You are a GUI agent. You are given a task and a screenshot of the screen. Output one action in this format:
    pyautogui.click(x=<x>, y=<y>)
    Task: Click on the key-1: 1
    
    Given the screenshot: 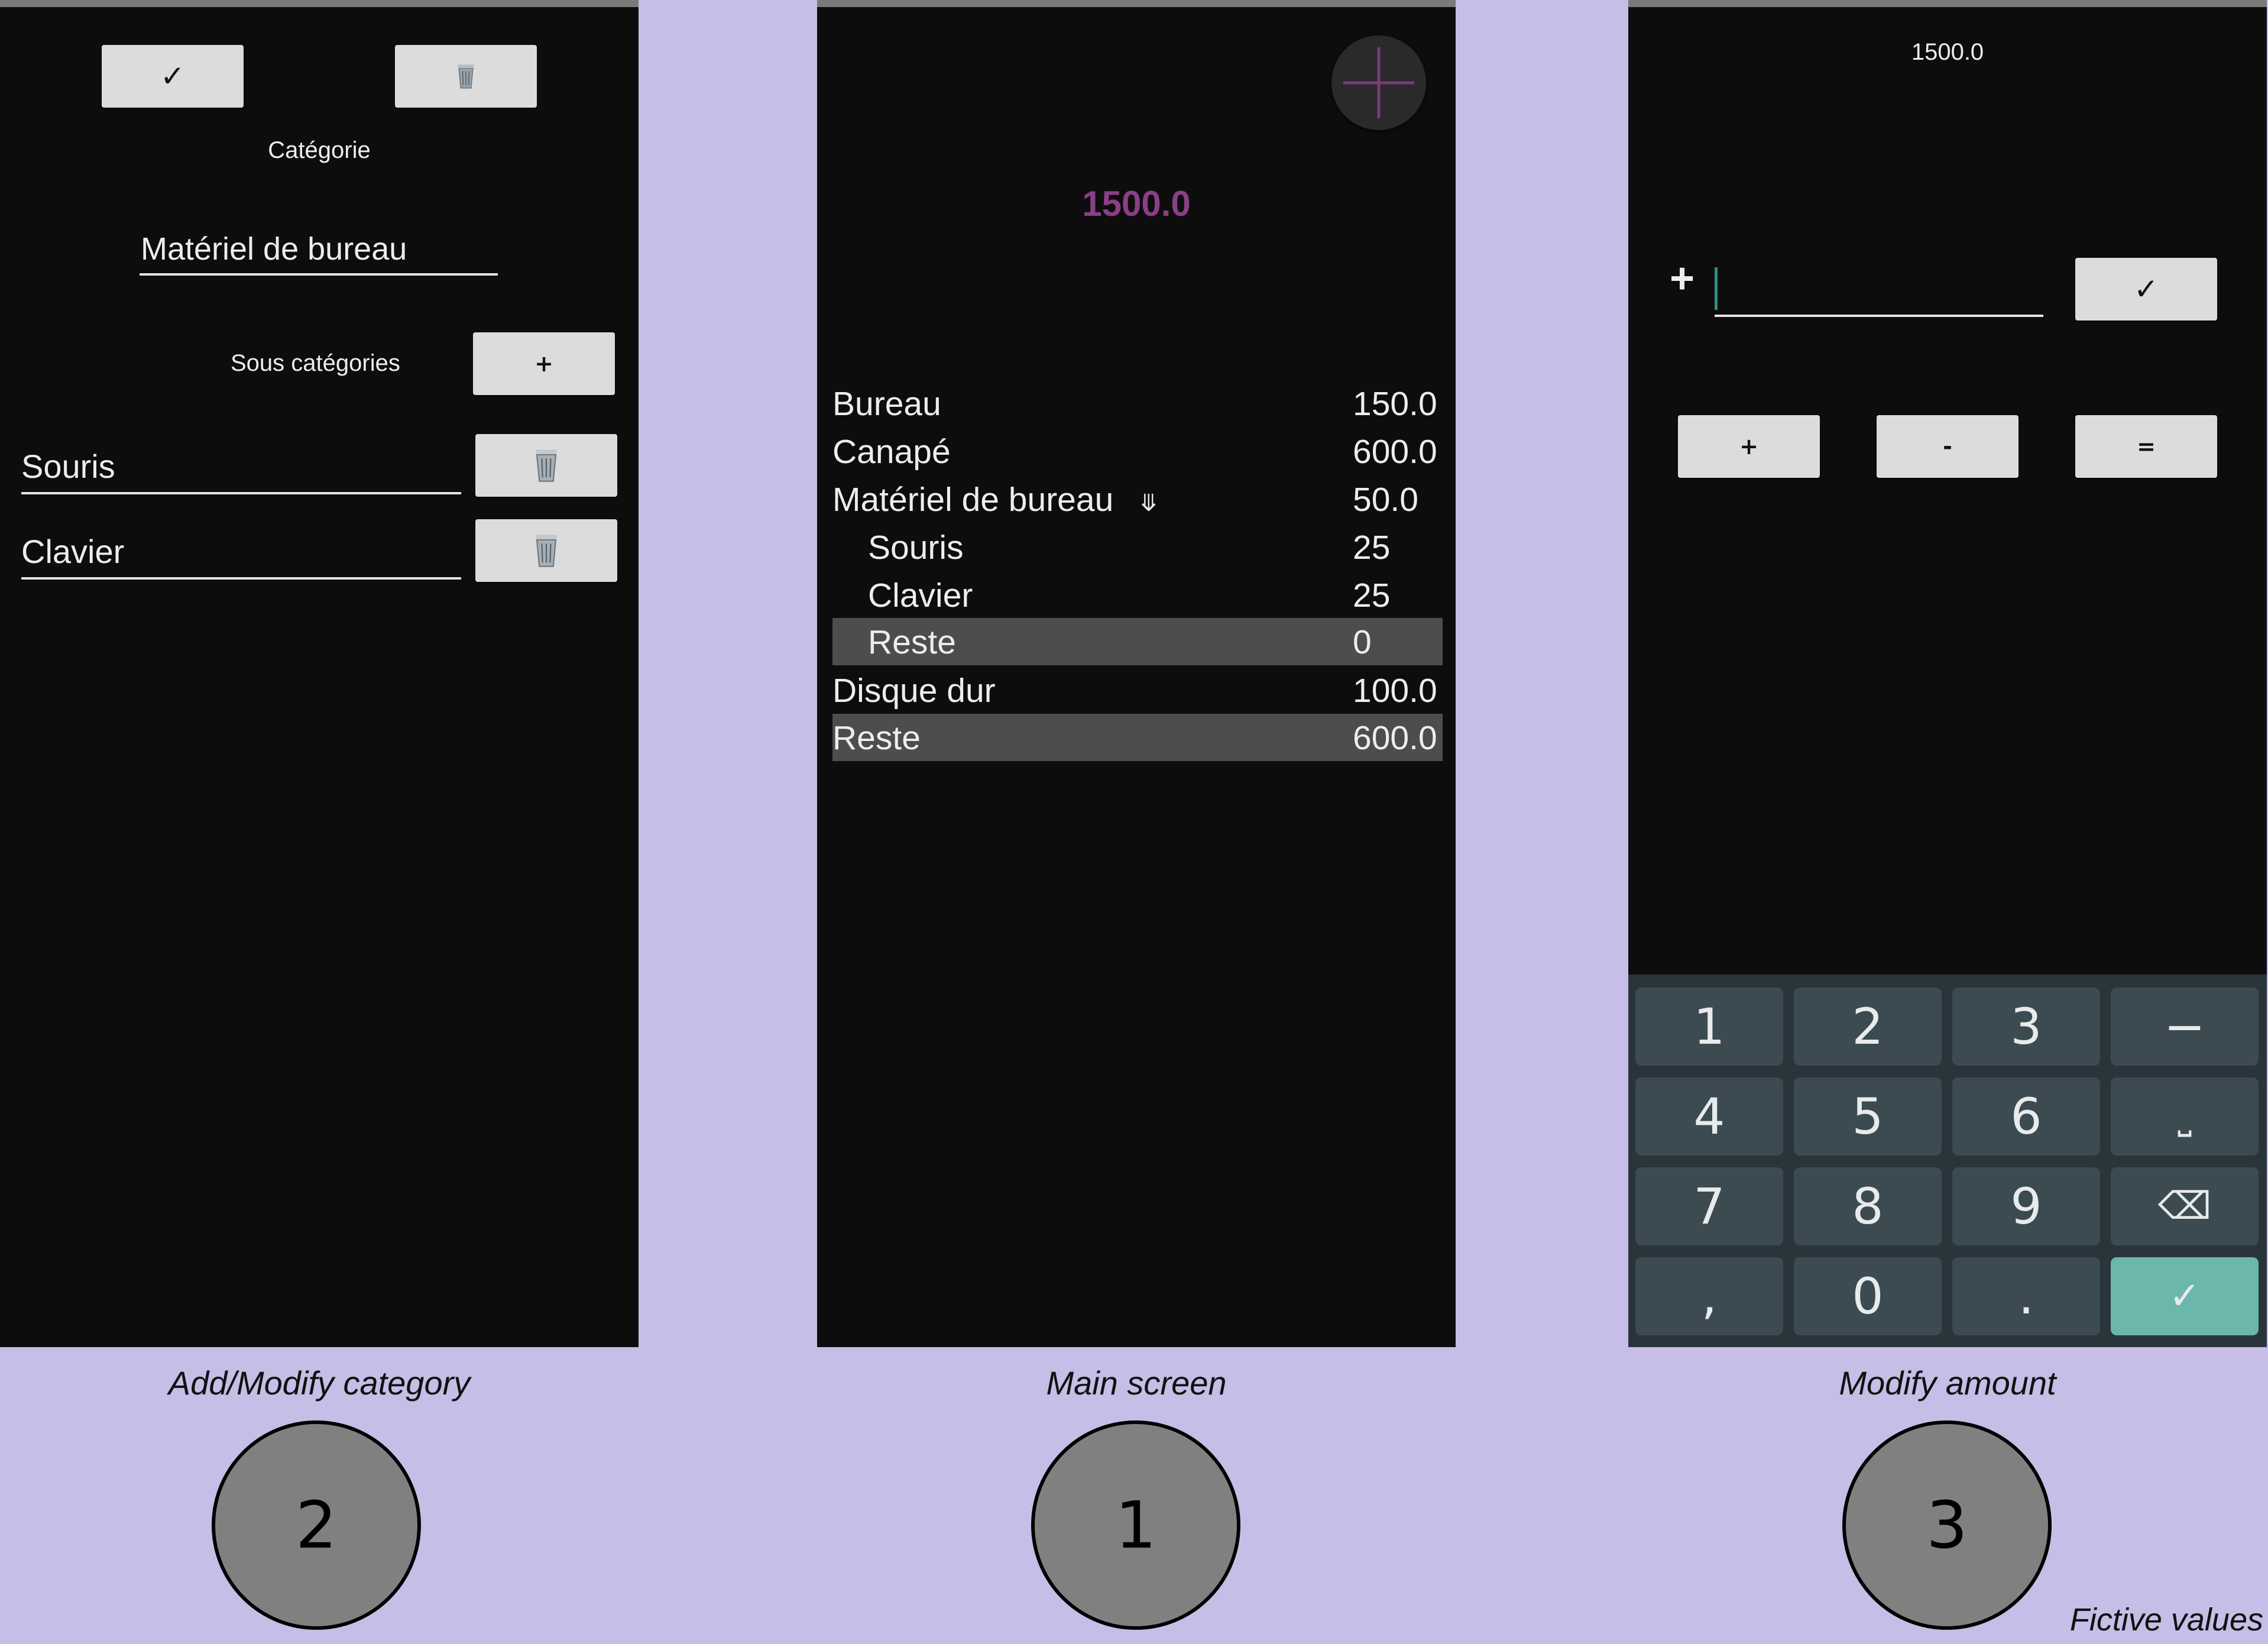 What is the action you would take?
    pyautogui.click(x=1709, y=1027)
    